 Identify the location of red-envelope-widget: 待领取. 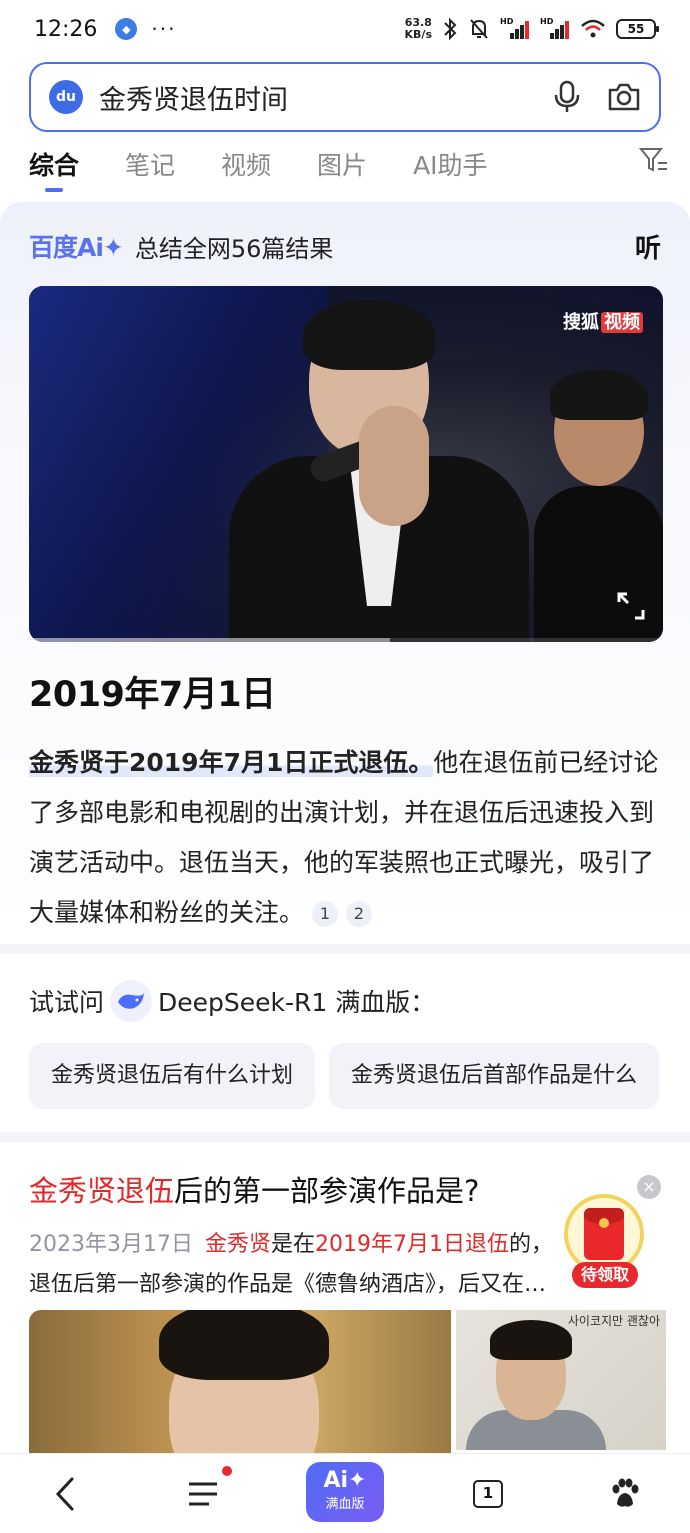
(604, 1242).